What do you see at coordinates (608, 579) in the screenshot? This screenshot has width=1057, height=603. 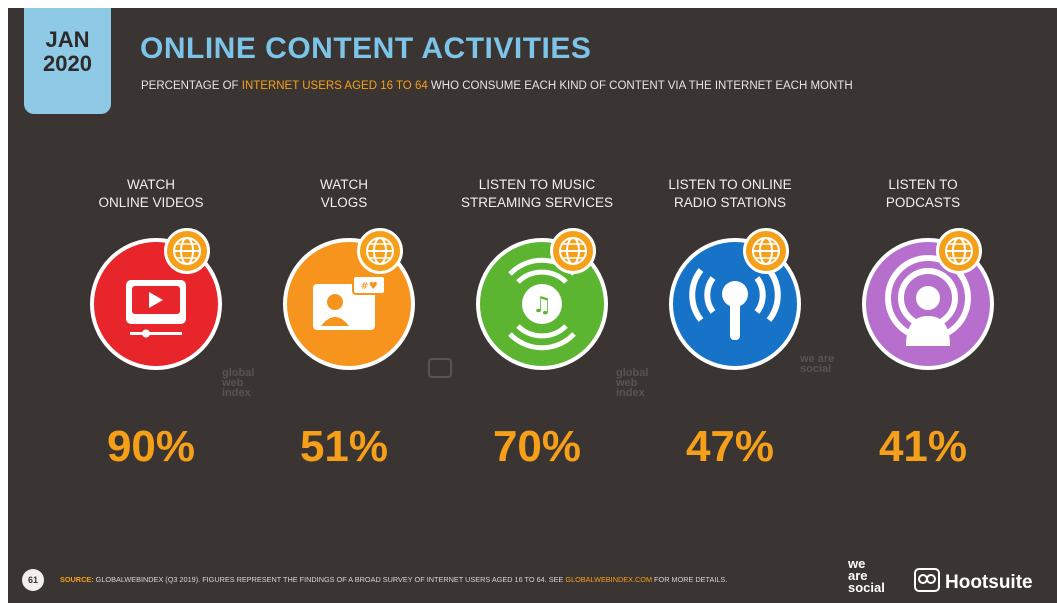 I see `source-link: GLOBALWEBINDEX.COM` at bounding box center [608, 579].